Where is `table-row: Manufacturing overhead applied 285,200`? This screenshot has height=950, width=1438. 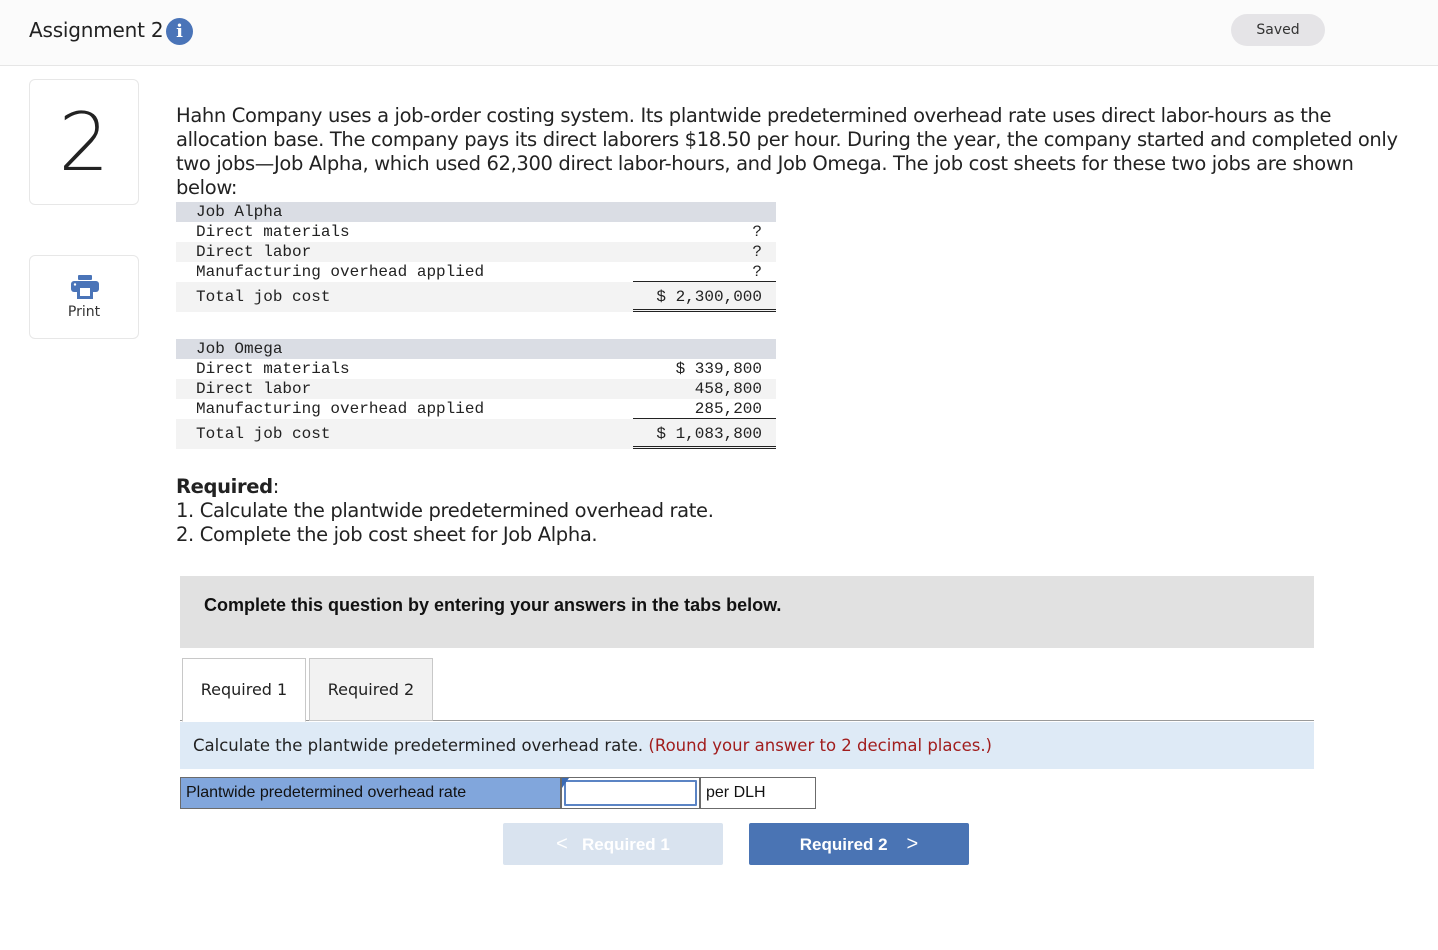 table-row: Manufacturing overhead applied 285,200 is located at coordinates (476, 409).